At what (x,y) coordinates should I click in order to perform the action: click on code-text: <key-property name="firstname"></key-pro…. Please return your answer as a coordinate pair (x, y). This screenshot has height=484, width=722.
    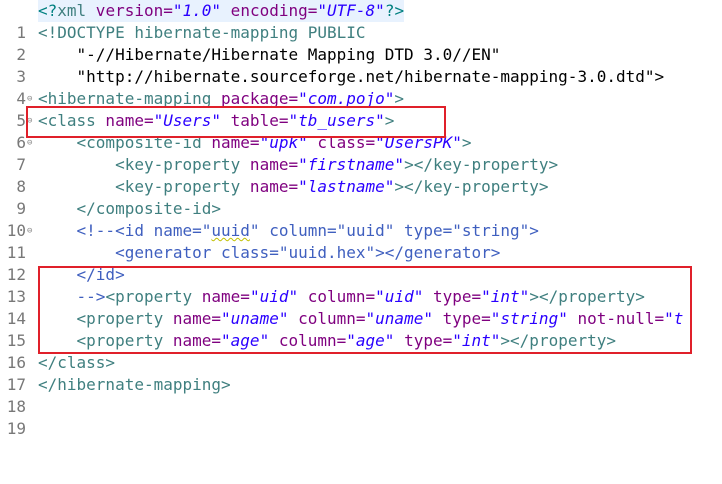
    Looking at the image, I should click on (337, 164).